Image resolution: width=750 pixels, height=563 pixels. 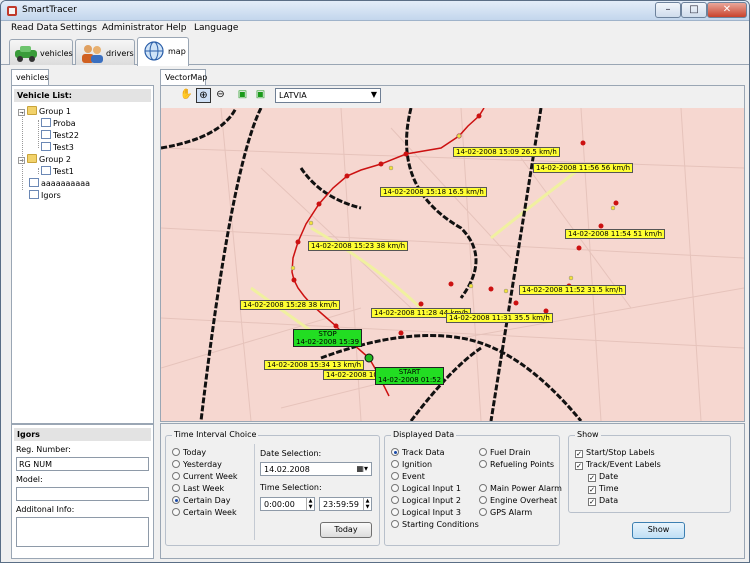 What do you see at coordinates (352, 375) in the screenshot?
I see `track-label: 14-02-2008 10` at bounding box center [352, 375].